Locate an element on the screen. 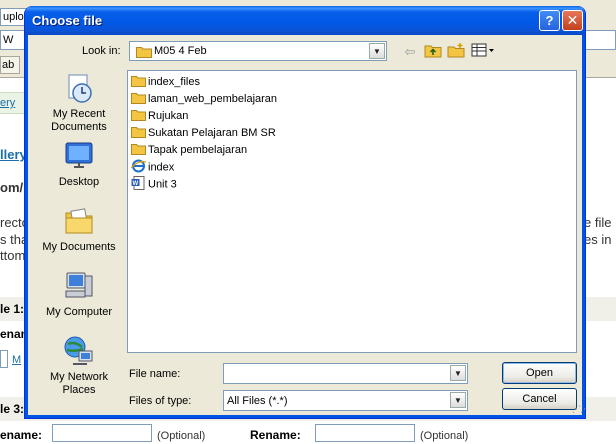 Image resolution: width=616 pixels, height=444 pixels. place-label-my-documents: My Documents is located at coordinates (79, 247).